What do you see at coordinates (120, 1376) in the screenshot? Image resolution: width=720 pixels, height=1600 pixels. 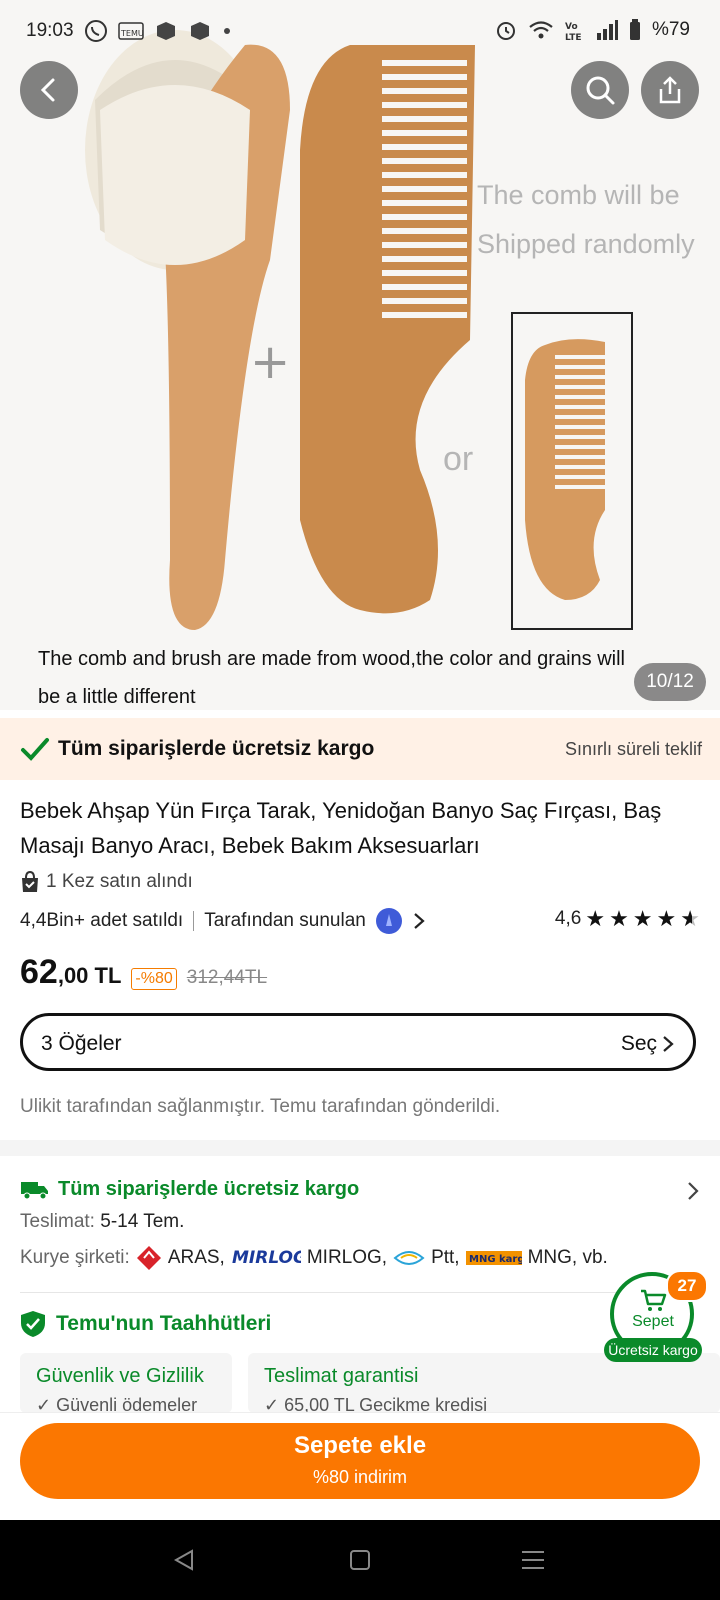 I see `card-heading: Güvenlik ve Gizlilik` at bounding box center [120, 1376].